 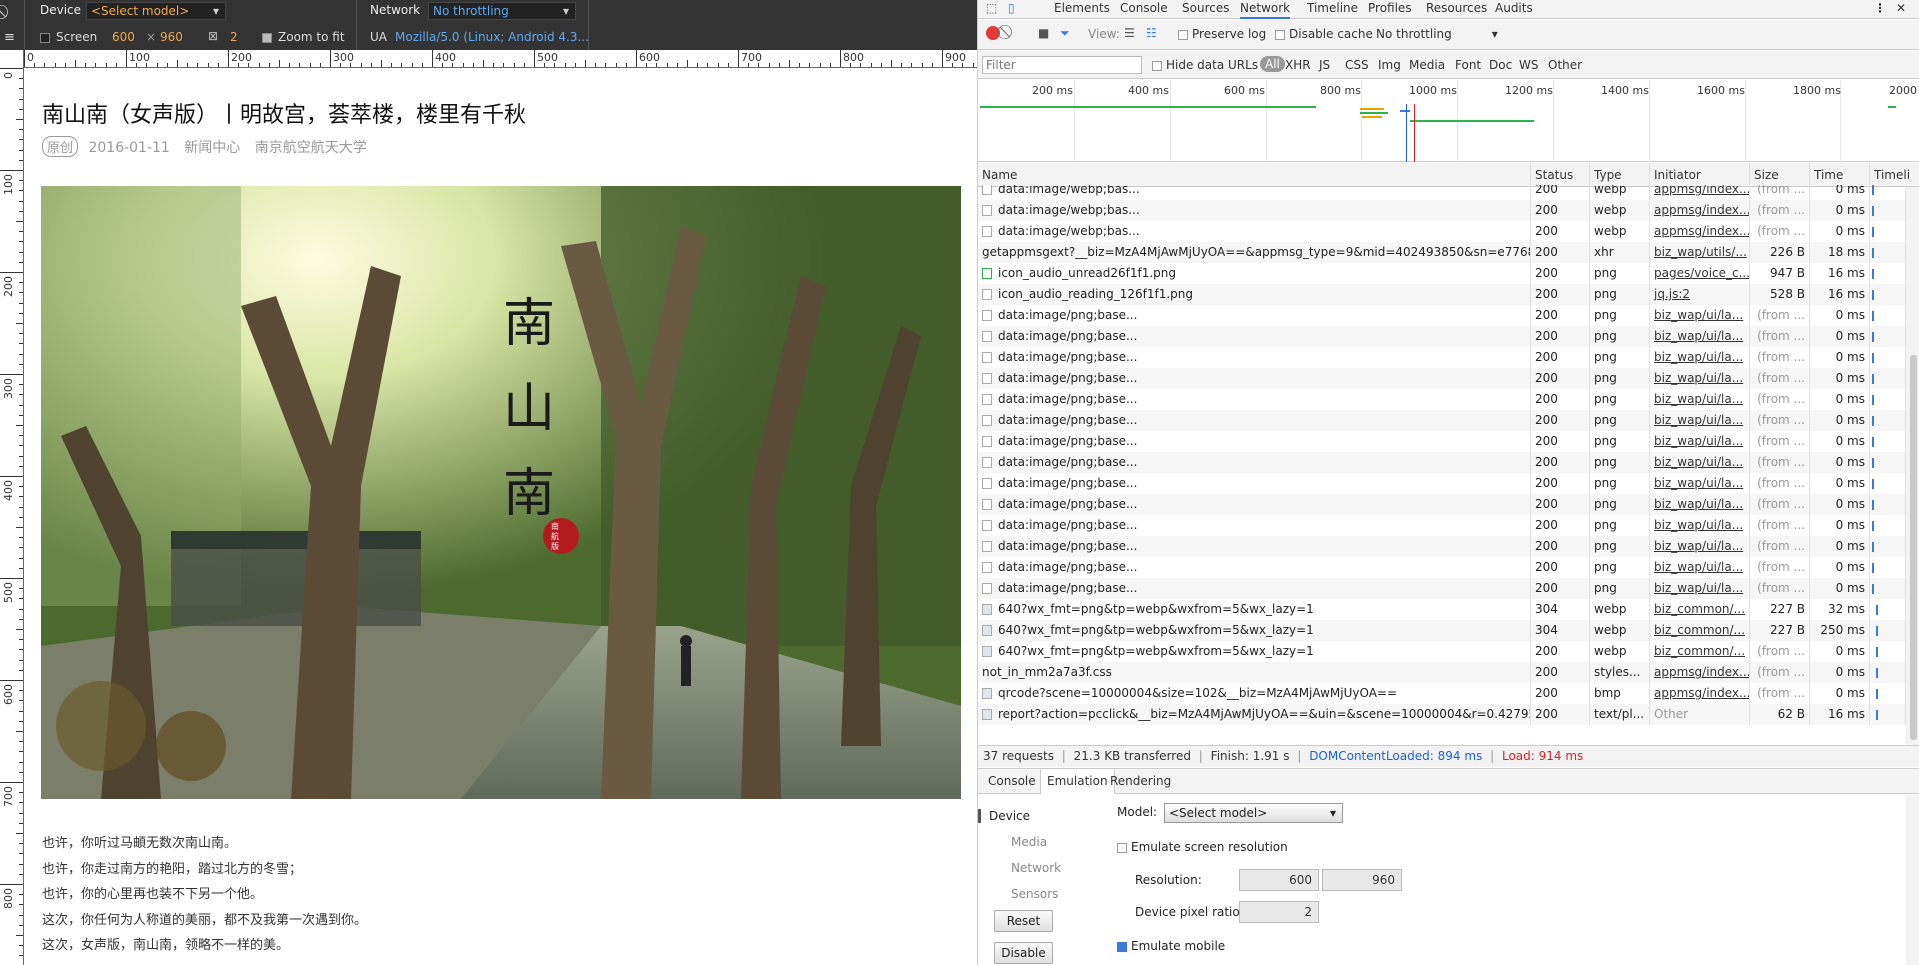 What do you see at coordinates (1332, 9) in the screenshot?
I see `tab-timeline: Timeline` at bounding box center [1332, 9].